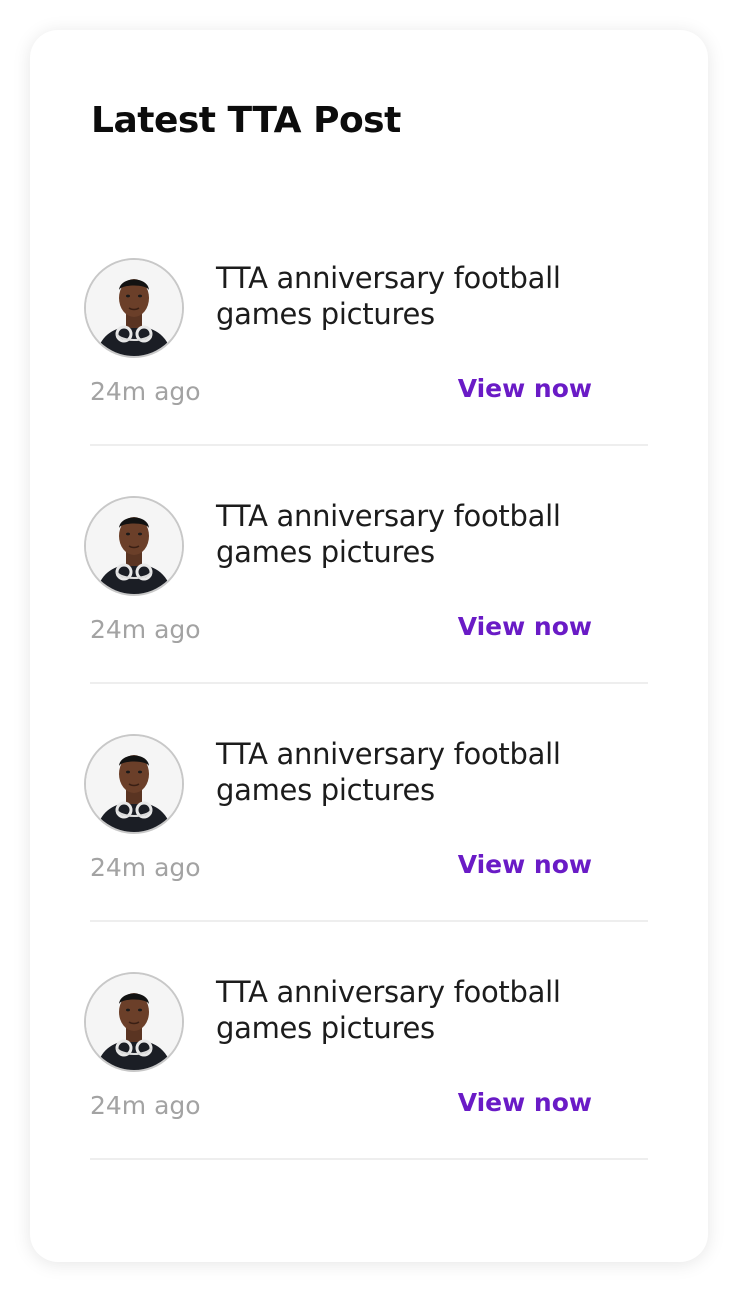 The height and width of the screenshot is (1292, 738). Describe the element at coordinates (246, 120) in the screenshot. I see `card-title: Latest TTA Post` at that location.